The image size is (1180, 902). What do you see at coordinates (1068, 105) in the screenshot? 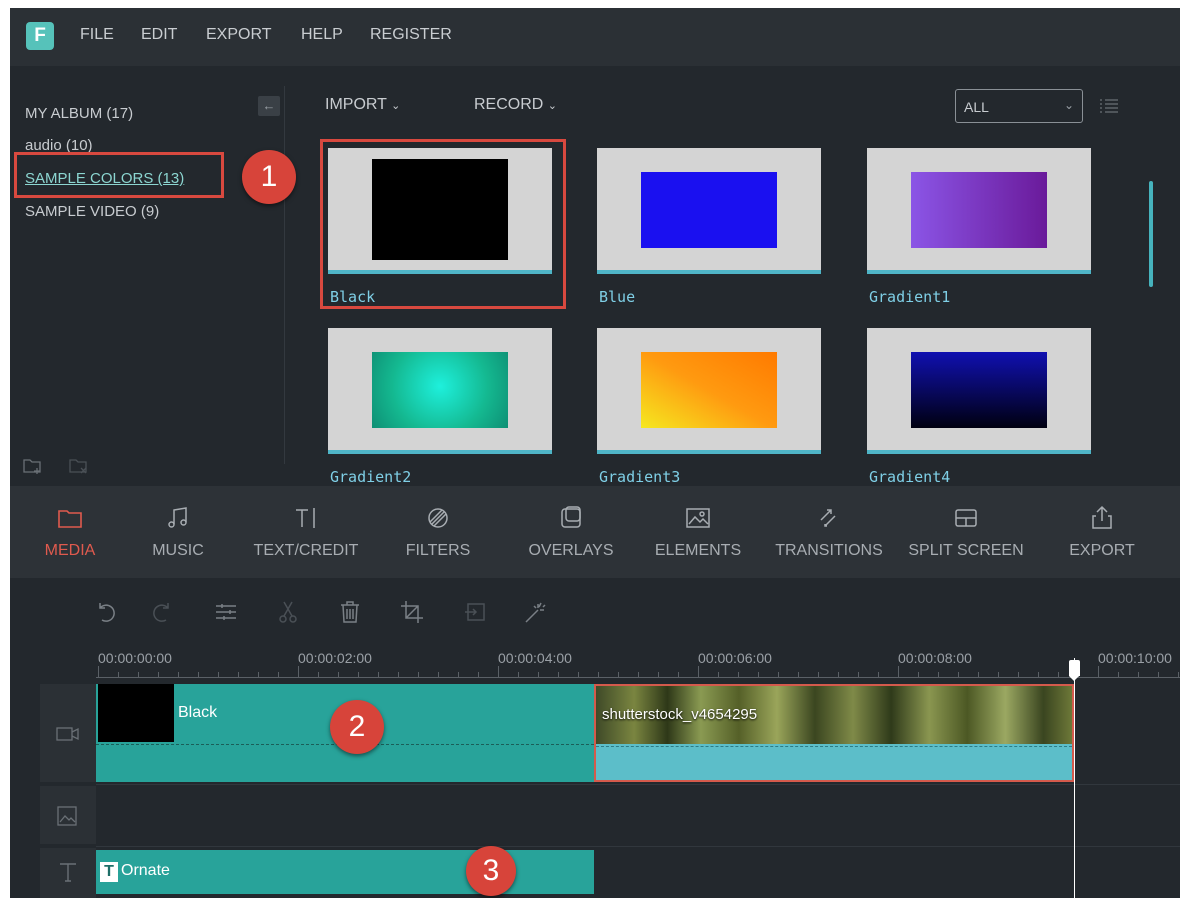
I see `chevron-down-icon: ⌄` at bounding box center [1068, 105].